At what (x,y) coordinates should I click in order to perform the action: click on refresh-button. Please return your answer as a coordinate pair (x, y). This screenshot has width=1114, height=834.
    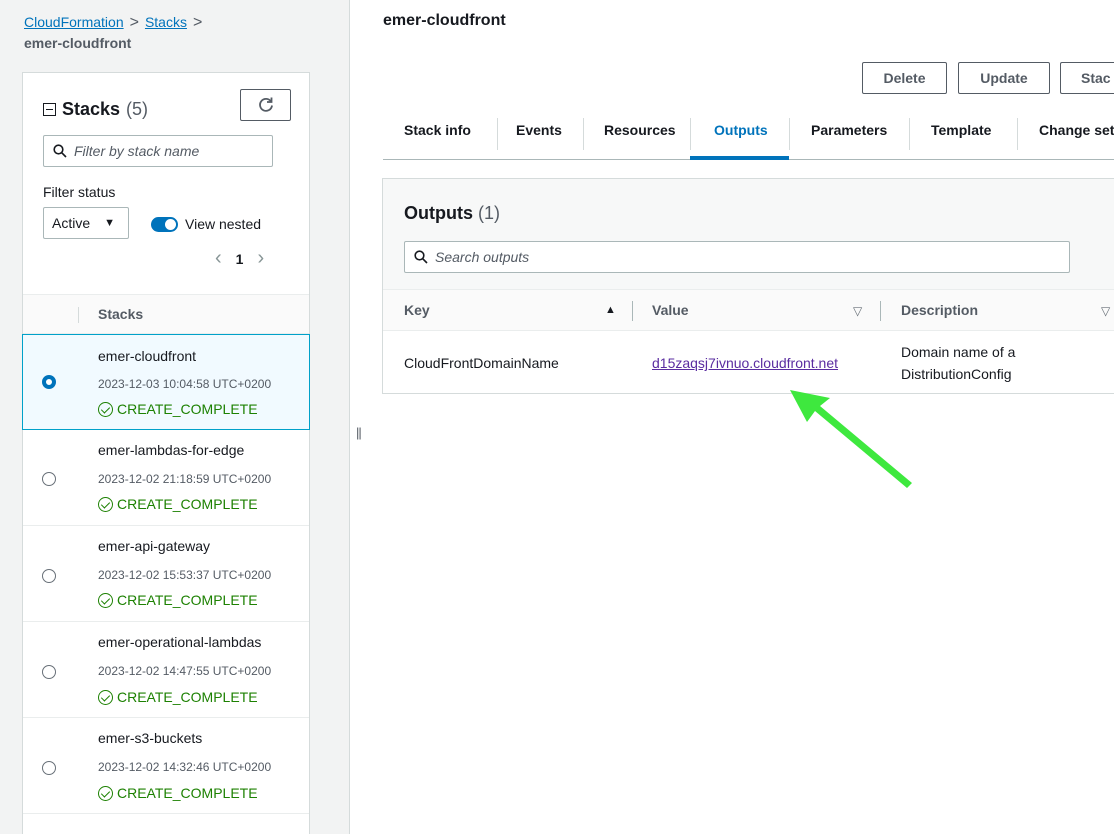
    Looking at the image, I should click on (265, 105).